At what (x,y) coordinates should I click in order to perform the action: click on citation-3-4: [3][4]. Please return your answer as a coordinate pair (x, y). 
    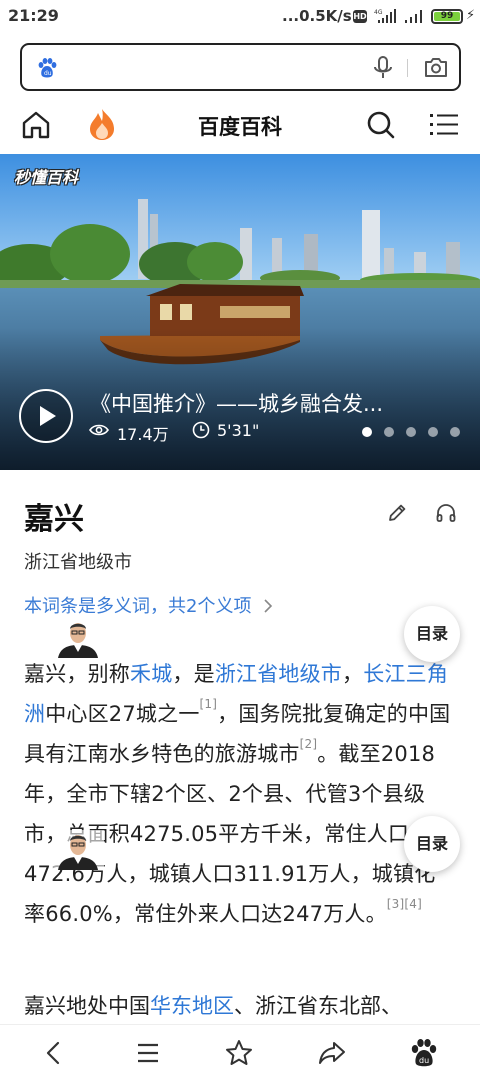
    Looking at the image, I should click on (404, 904).